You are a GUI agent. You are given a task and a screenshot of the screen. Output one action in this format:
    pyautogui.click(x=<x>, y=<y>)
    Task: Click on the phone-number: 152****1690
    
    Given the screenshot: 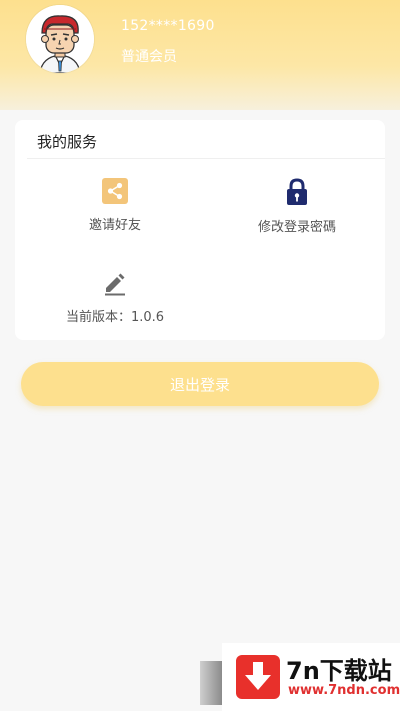 What is the action you would take?
    pyautogui.click(x=168, y=26)
    